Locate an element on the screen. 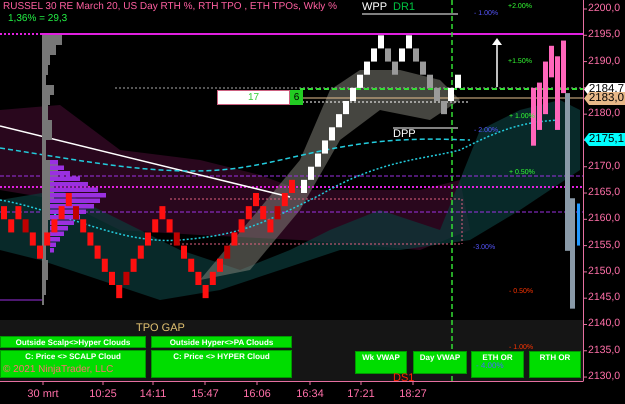  indicator-toggle-button: RTH OR is located at coordinates (555, 364).